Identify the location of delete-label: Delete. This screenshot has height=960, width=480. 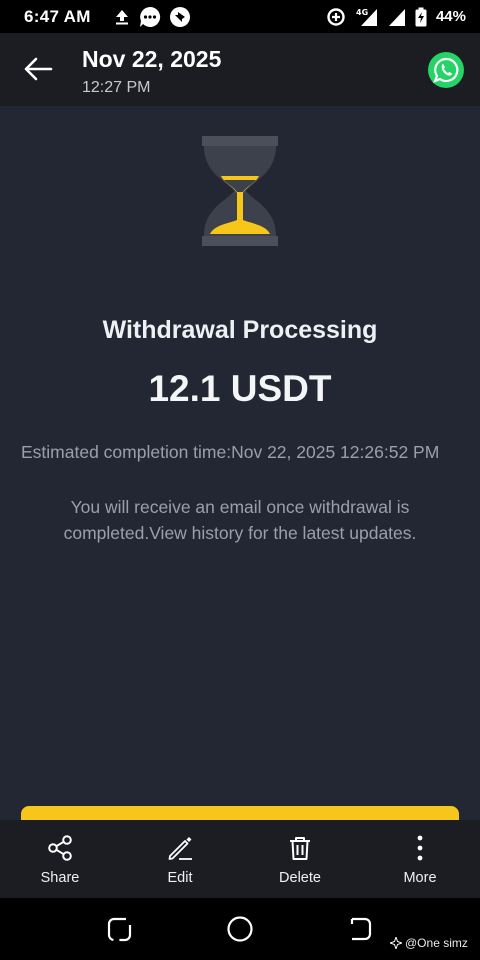
(300, 878).